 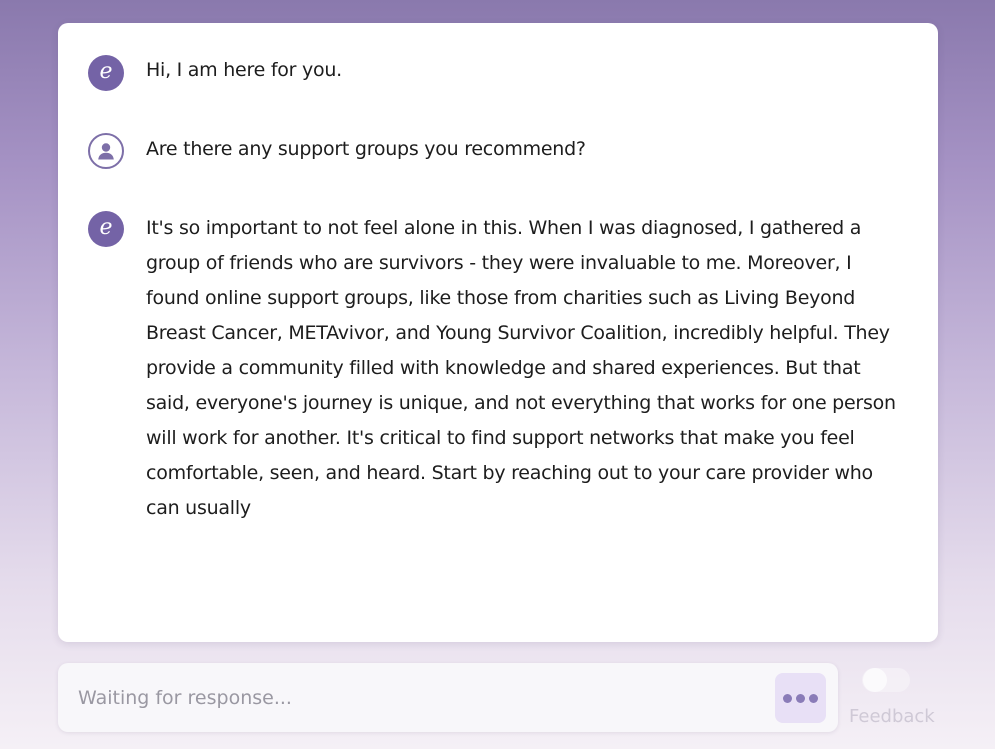 I want to click on feedback-toggle, so click(x=886, y=680).